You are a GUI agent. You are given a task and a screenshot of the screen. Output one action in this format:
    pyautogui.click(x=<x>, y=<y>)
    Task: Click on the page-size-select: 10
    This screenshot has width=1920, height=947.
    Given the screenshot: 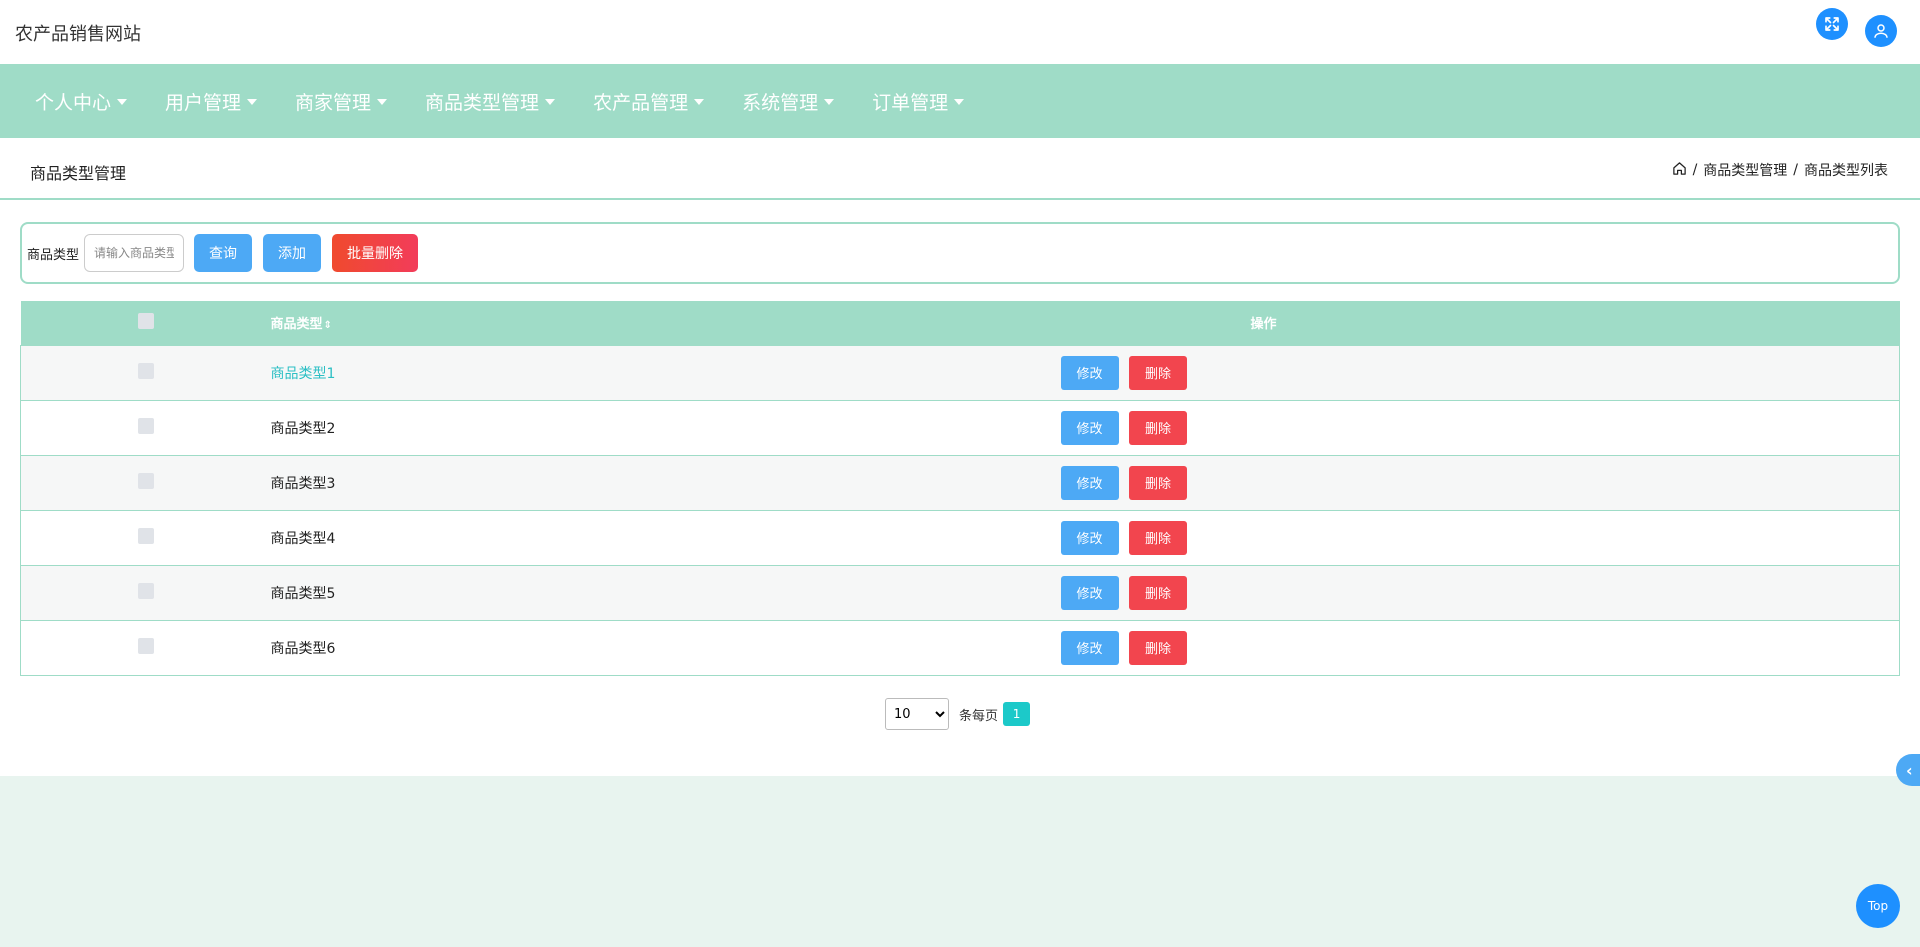 What is the action you would take?
    pyautogui.click(x=917, y=714)
    